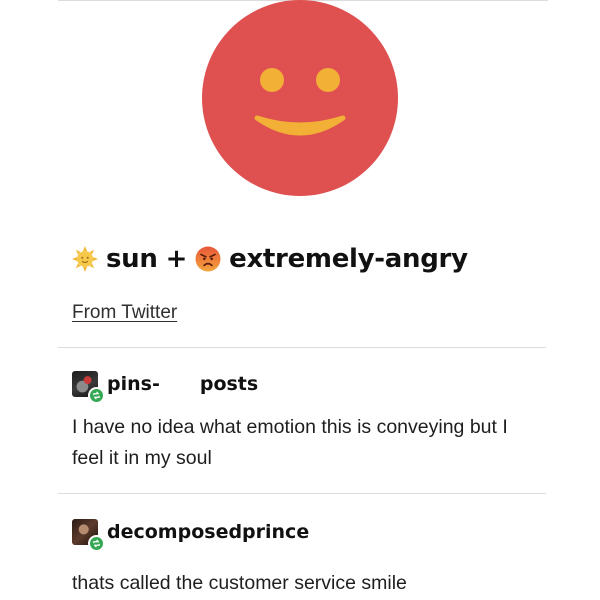  I want to click on reblog-header: decomposedprince, so click(312, 534).